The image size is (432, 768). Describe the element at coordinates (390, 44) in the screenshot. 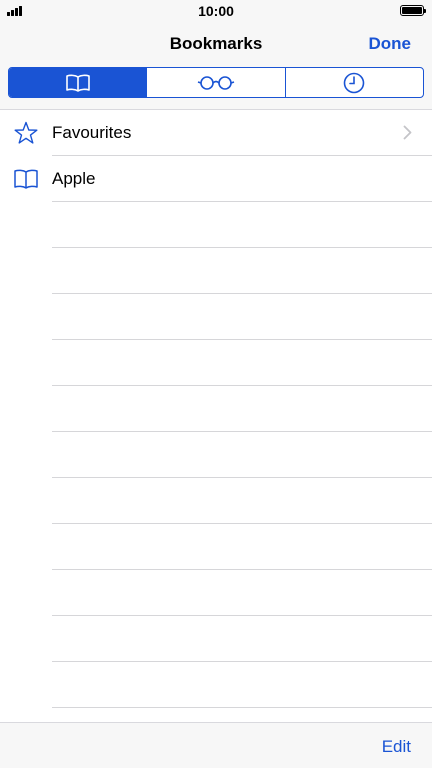

I see `done-button: Done` at that location.